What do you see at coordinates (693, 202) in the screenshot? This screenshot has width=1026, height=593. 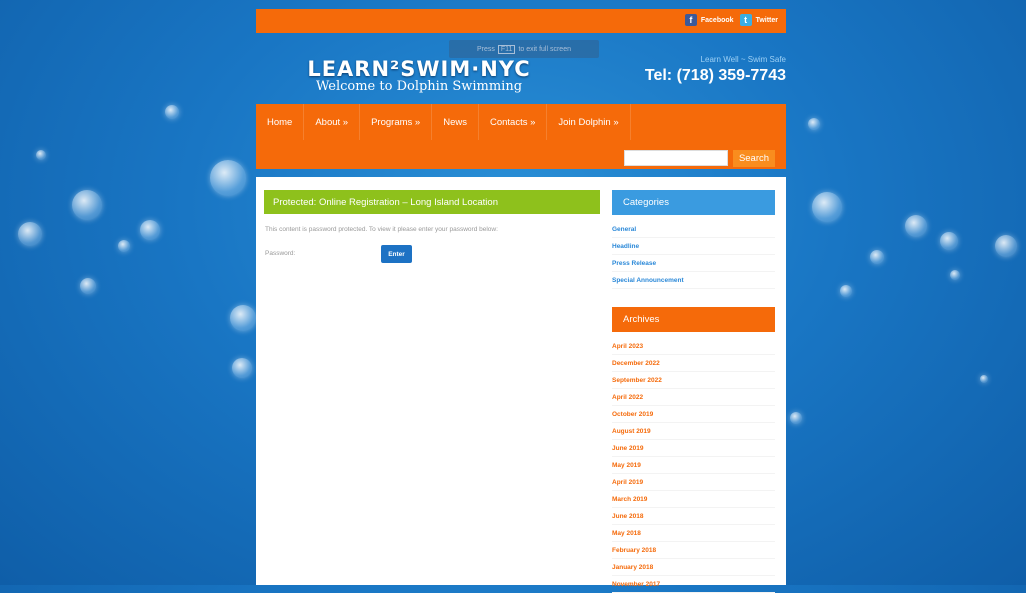 I see `categories-heading: Categories` at bounding box center [693, 202].